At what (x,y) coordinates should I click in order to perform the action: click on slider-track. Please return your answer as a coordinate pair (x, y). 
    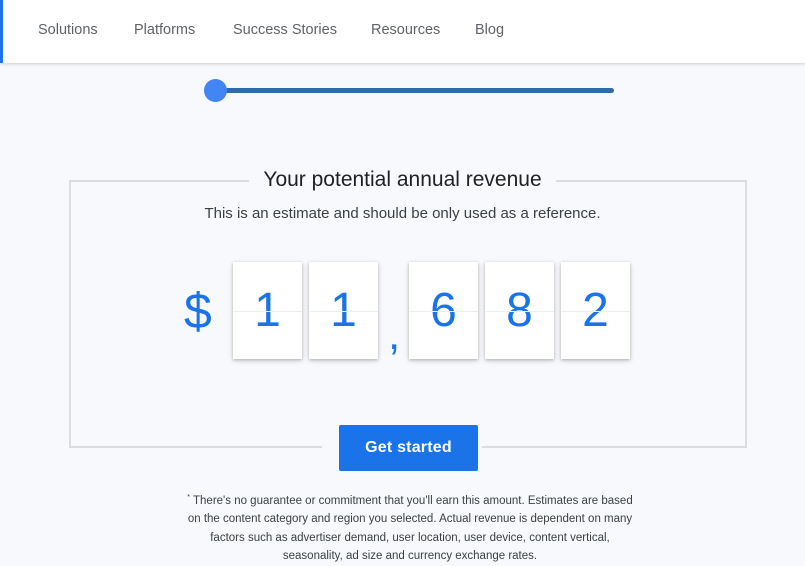
    Looking at the image, I should click on (415, 90).